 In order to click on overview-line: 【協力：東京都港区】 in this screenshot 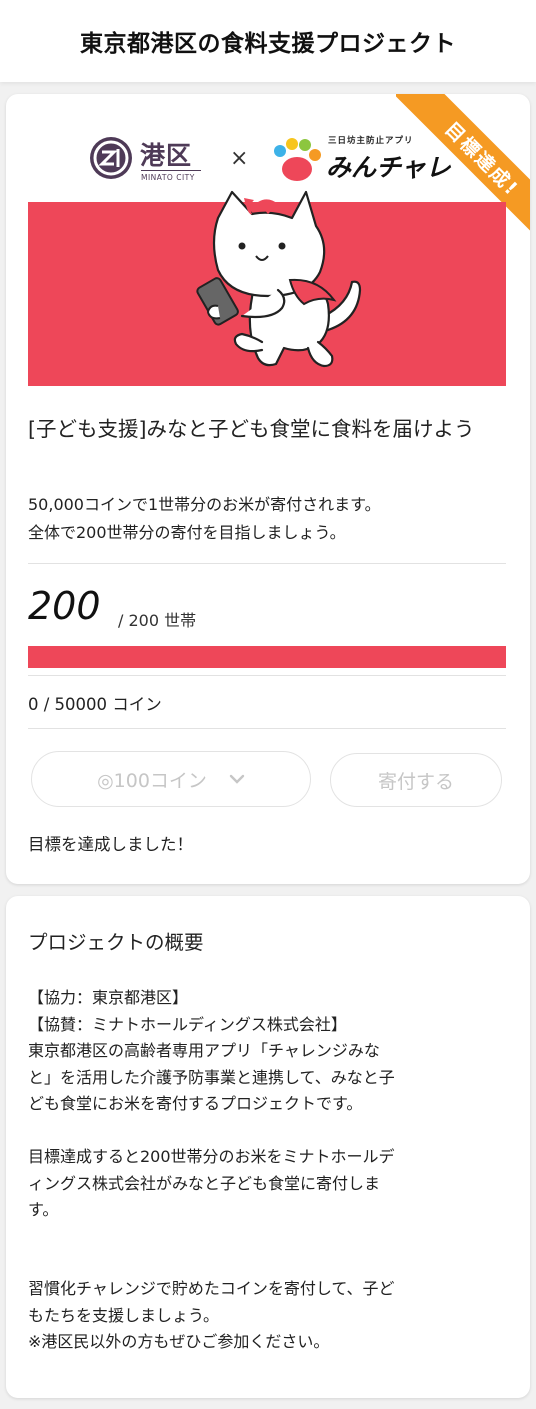, I will do `click(108, 997)`.